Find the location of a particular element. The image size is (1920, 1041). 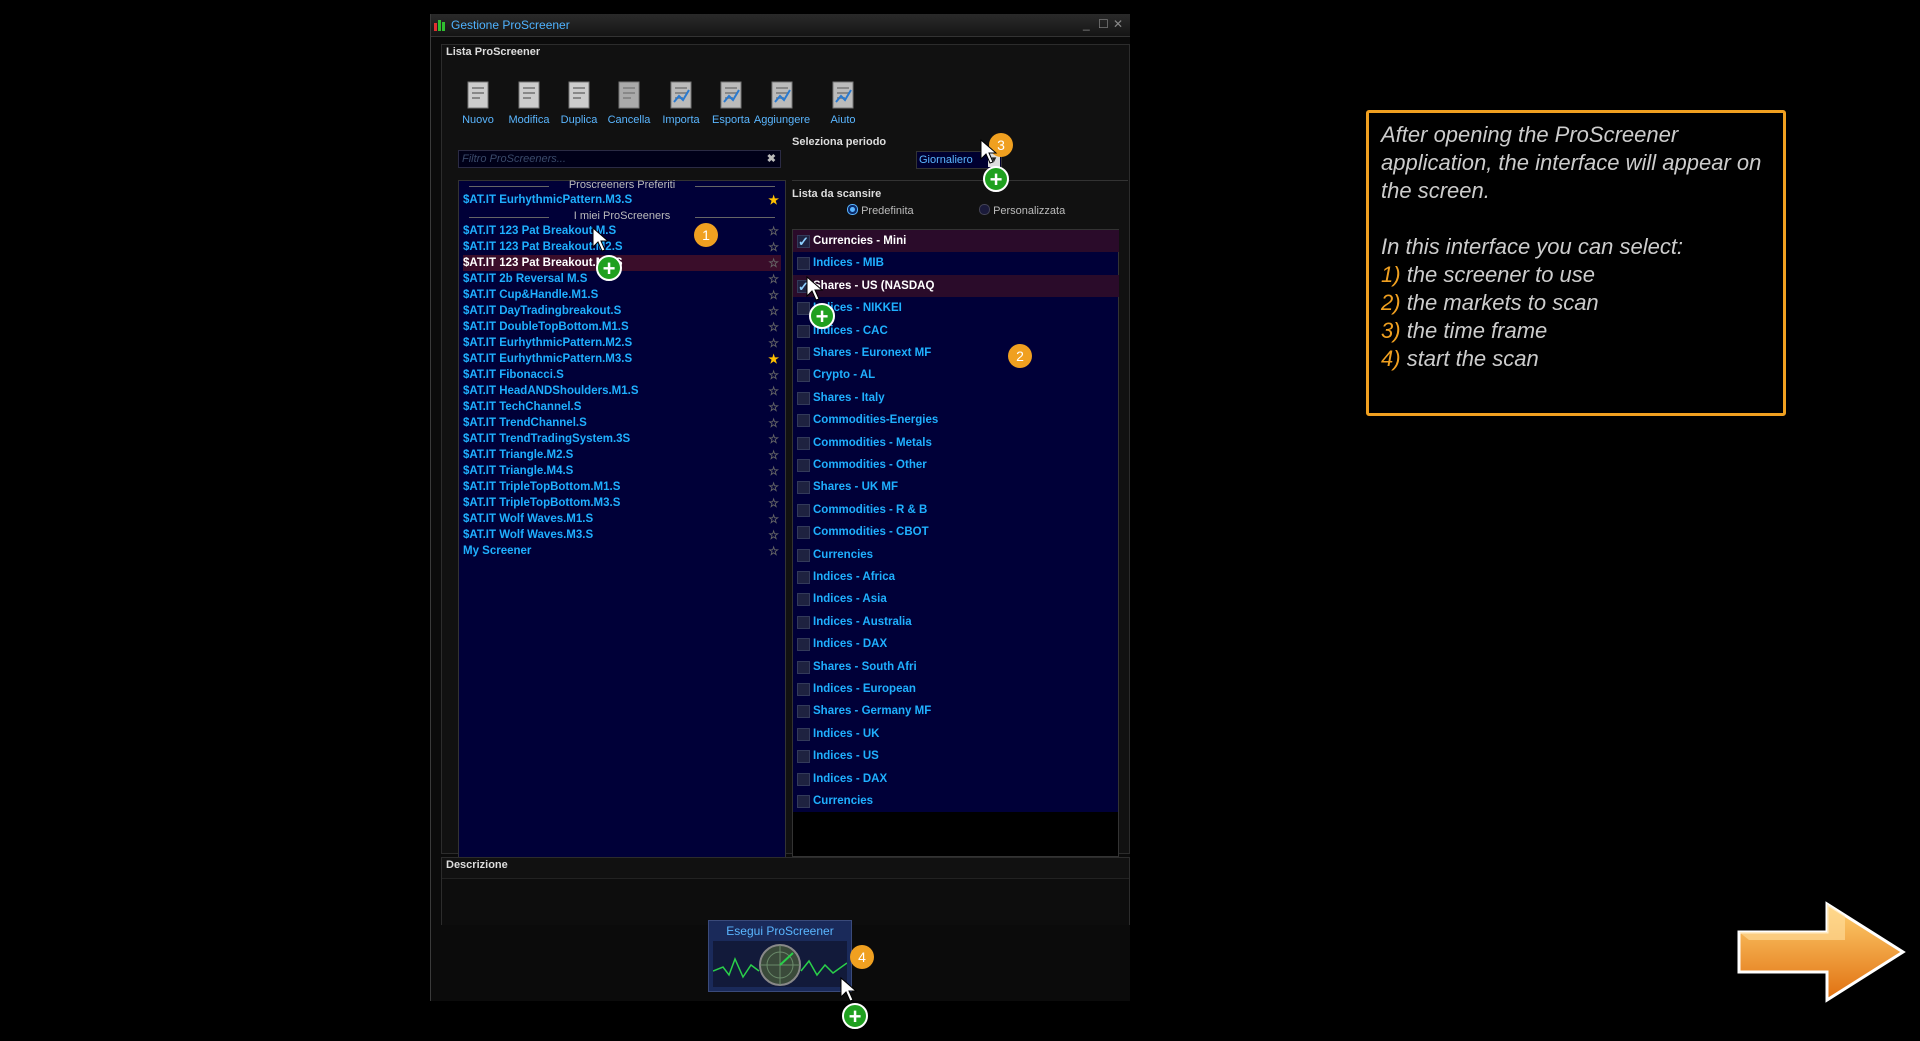

filter-input: Filtro ProScreeners... ✖ is located at coordinates (619, 159).